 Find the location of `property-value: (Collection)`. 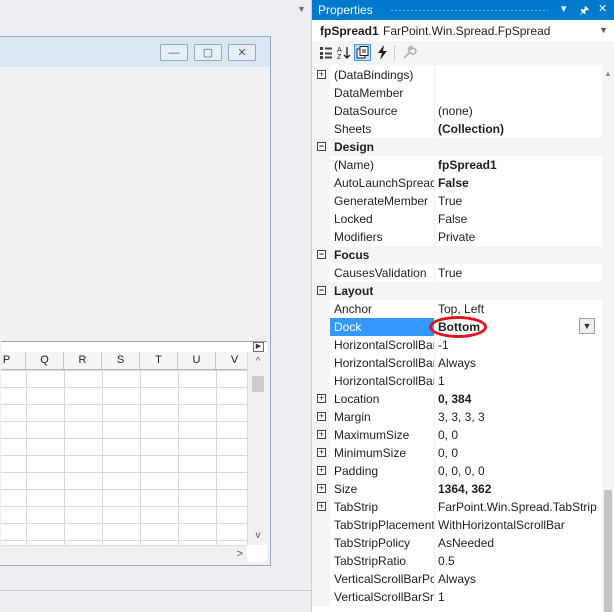

property-value: (Collection) is located at coordinates (520, 129).